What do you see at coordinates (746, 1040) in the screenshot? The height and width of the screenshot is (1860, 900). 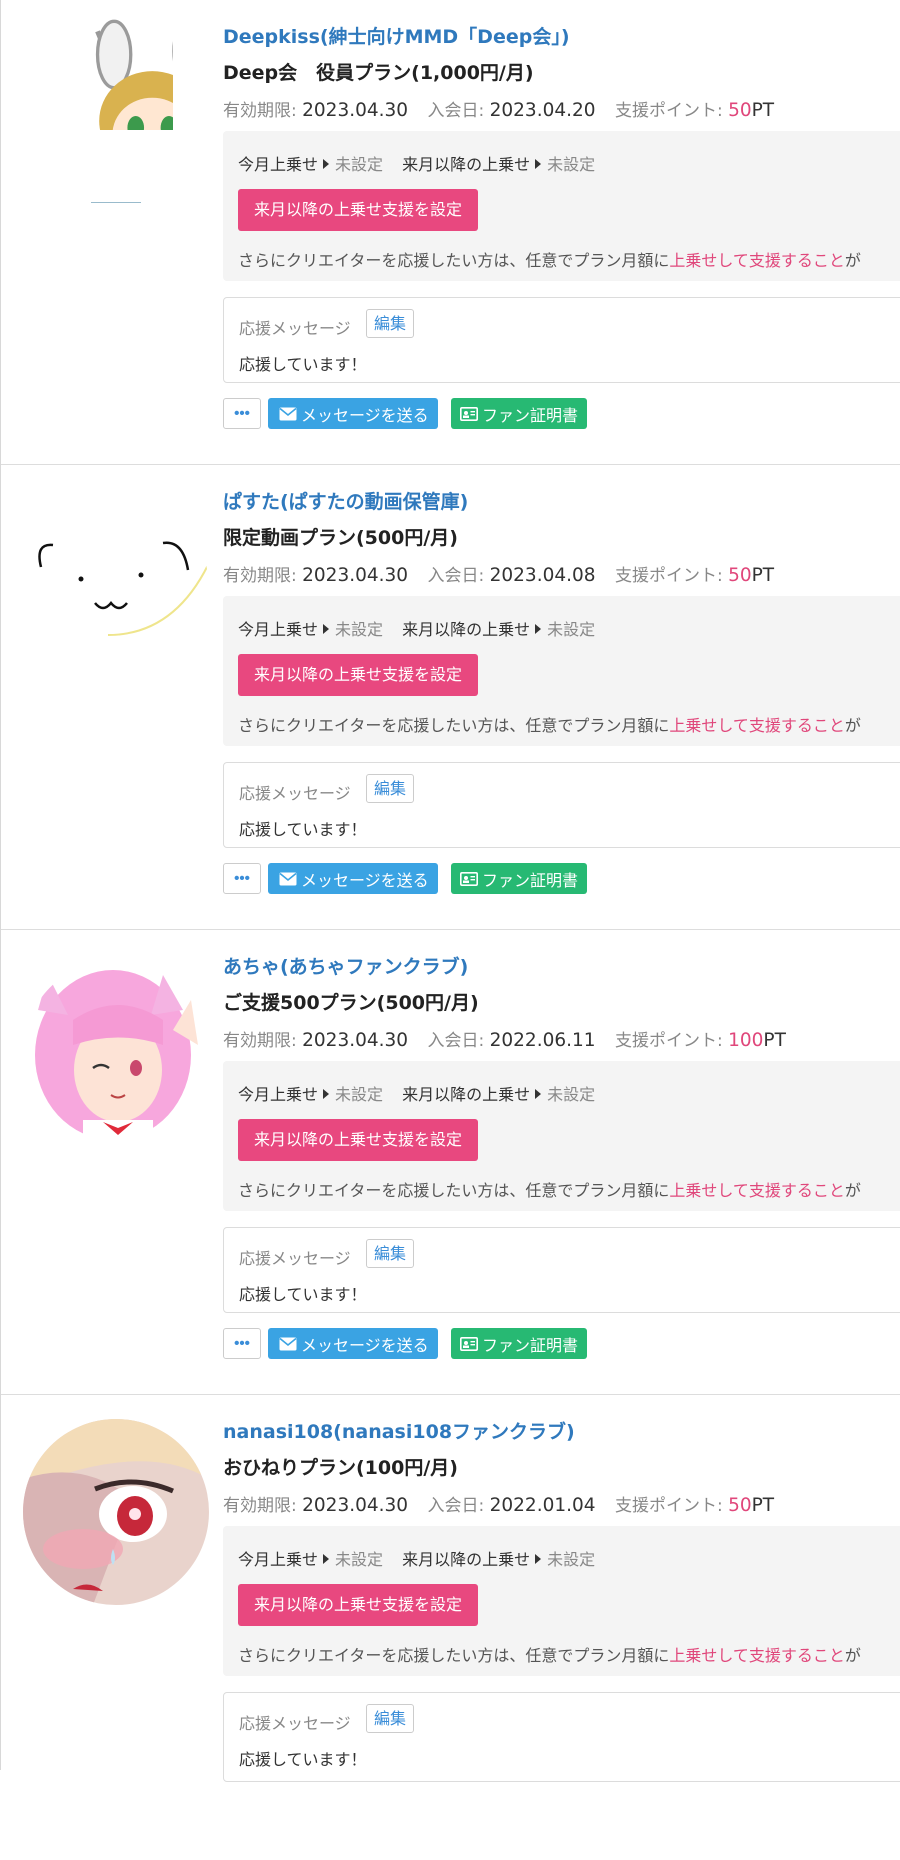 I see `points-value: 100` at bounding box center [746, 1040].